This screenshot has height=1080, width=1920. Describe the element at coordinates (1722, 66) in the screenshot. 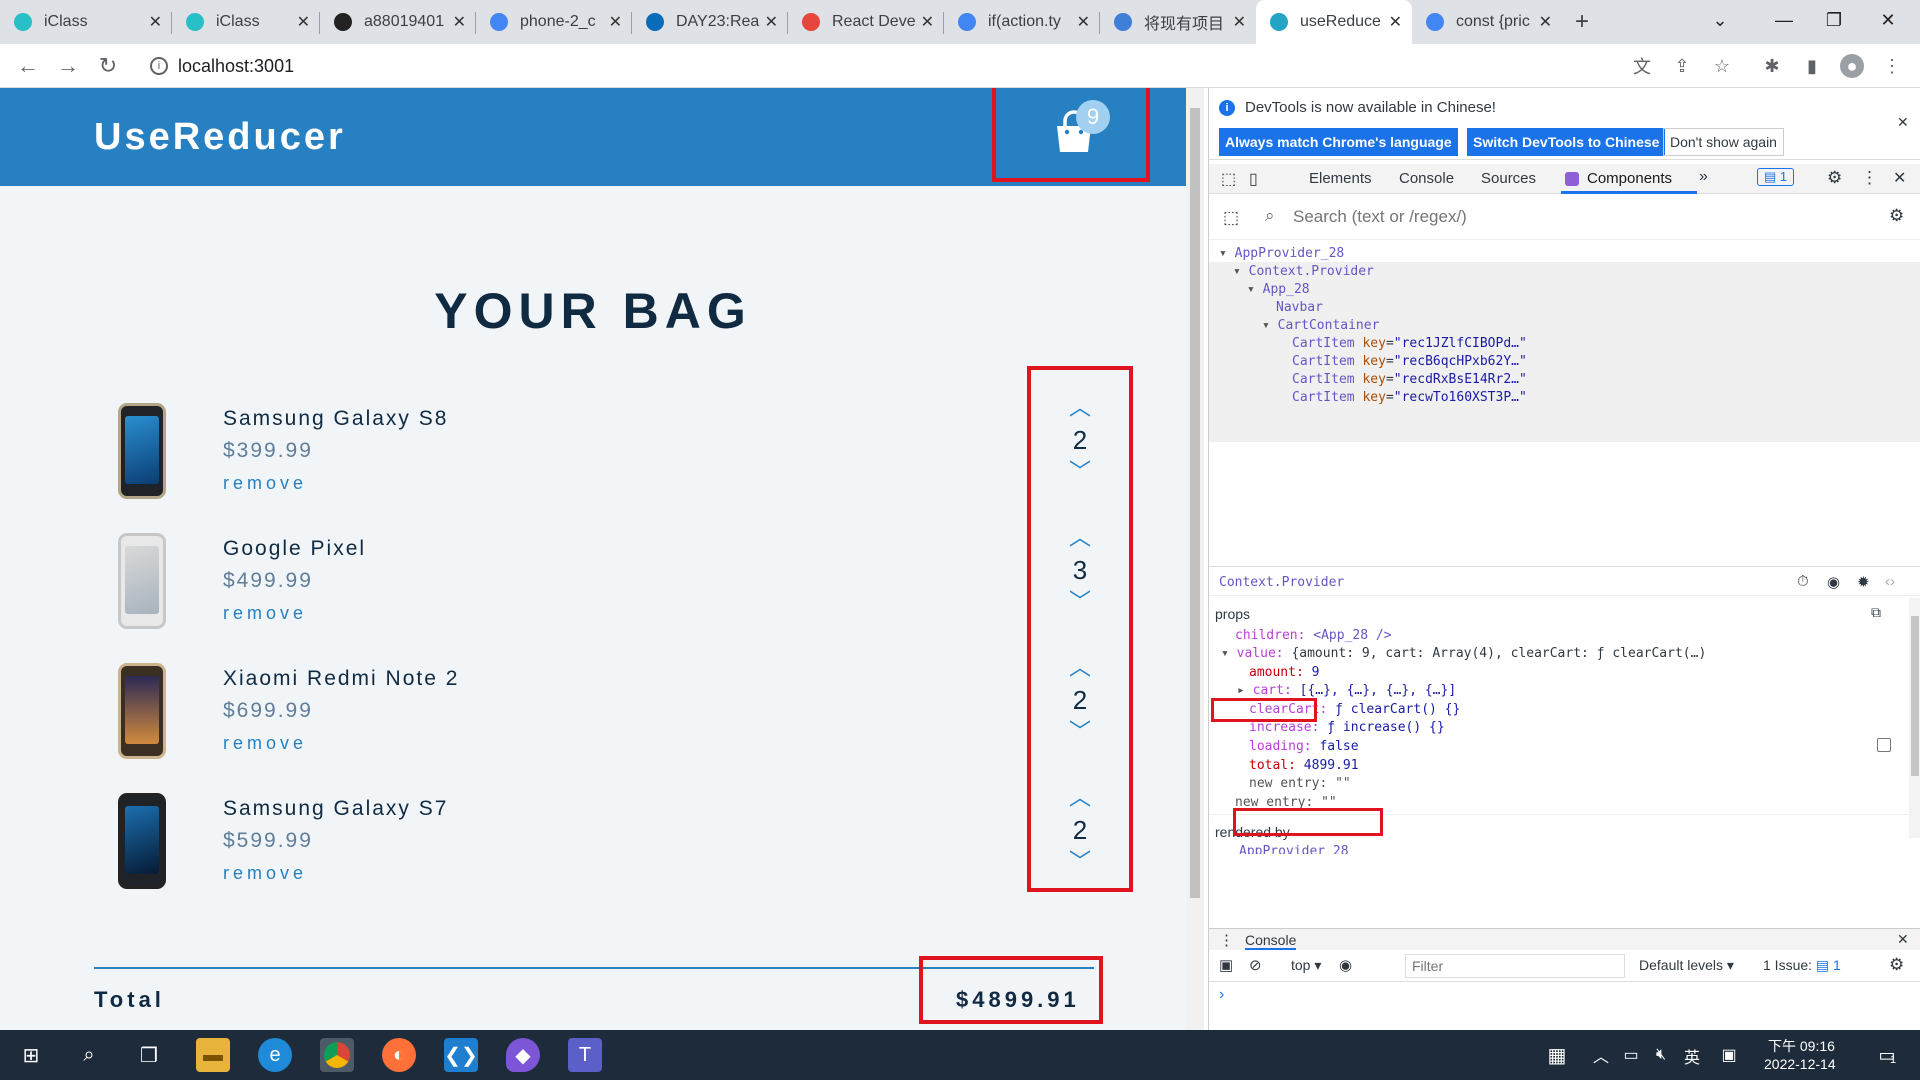

I see `bookmark-star-icon: ☆` at that location.